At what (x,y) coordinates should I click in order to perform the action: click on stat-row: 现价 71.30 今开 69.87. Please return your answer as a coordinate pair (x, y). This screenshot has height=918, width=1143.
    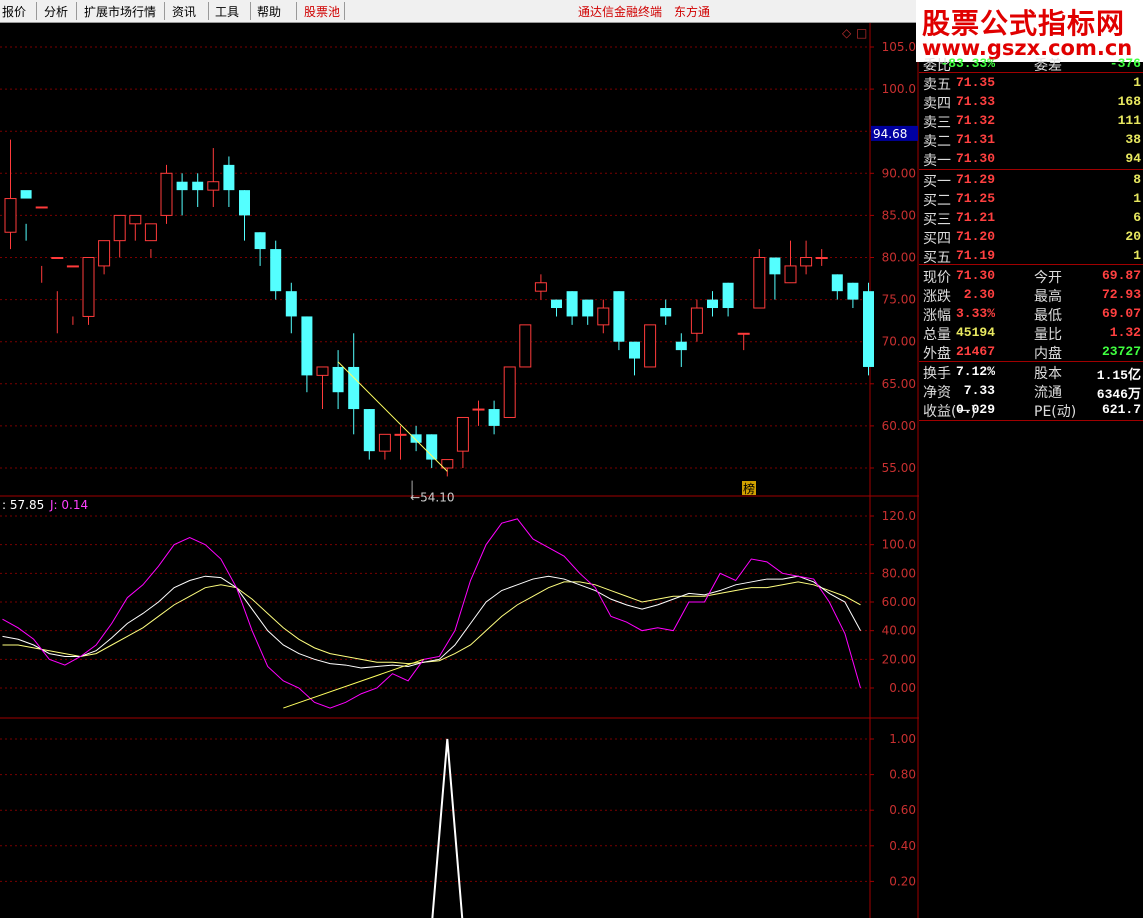
    Looking at the image, I should click on (1031, 276).